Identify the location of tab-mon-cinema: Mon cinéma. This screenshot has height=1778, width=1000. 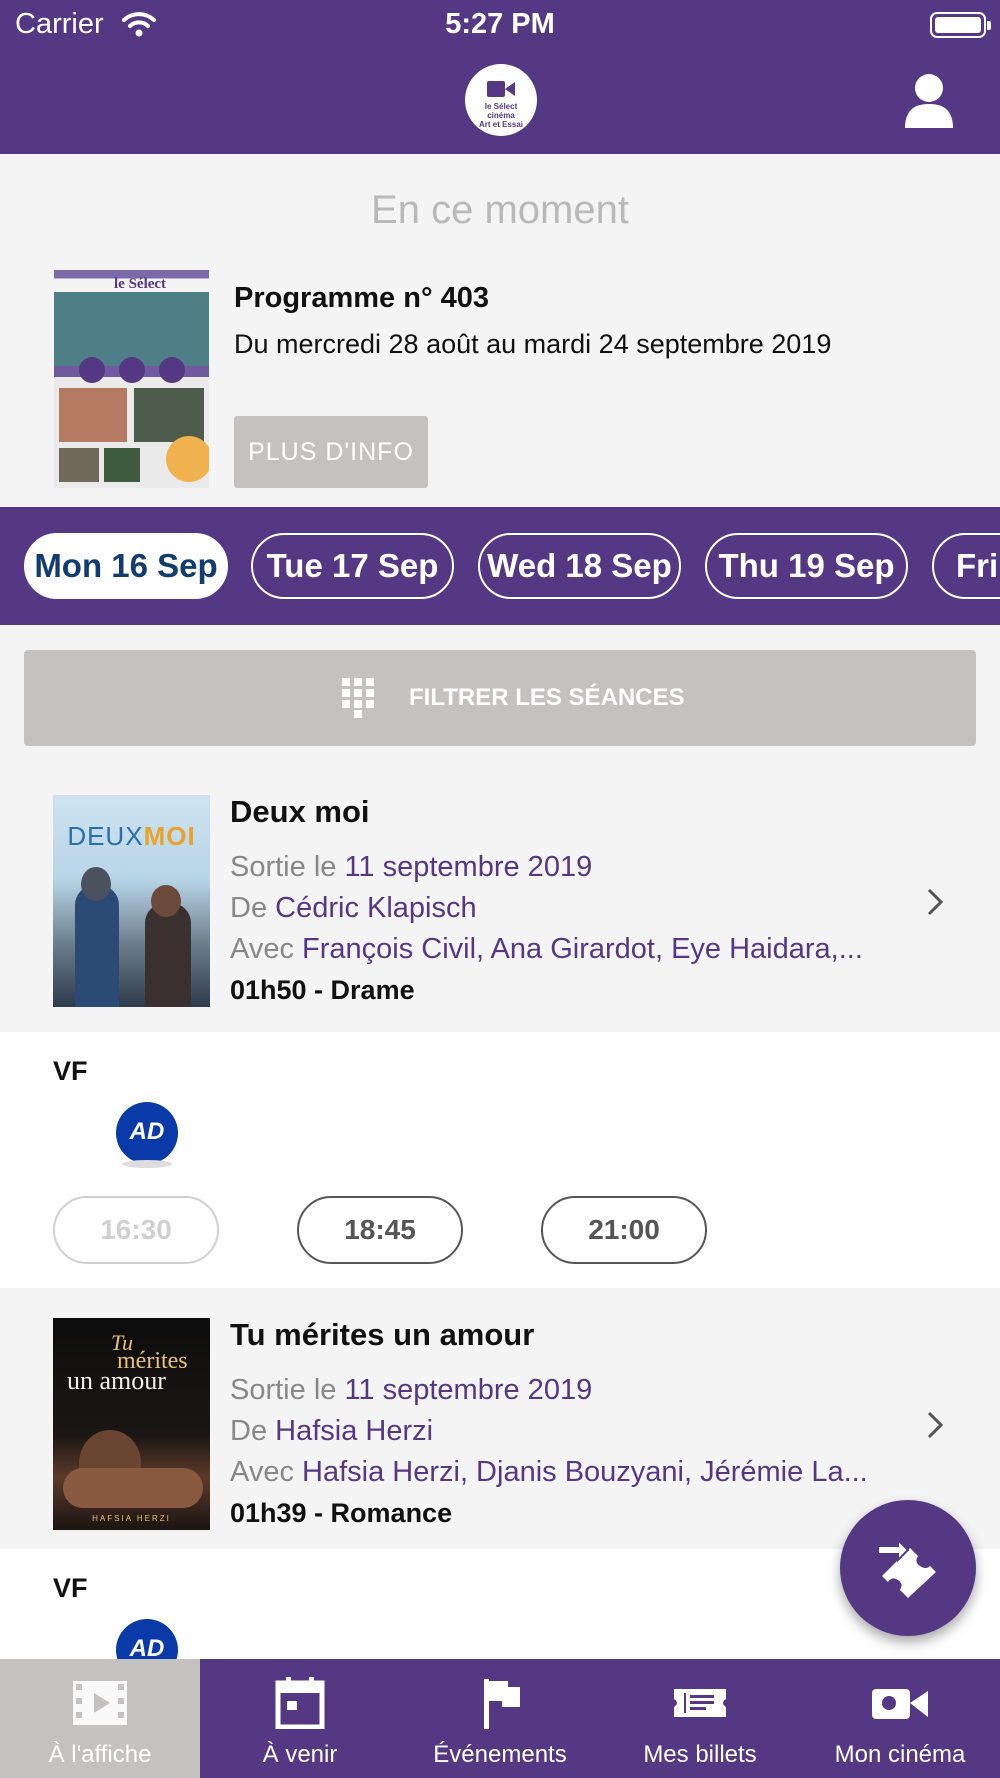
(900, 1718).